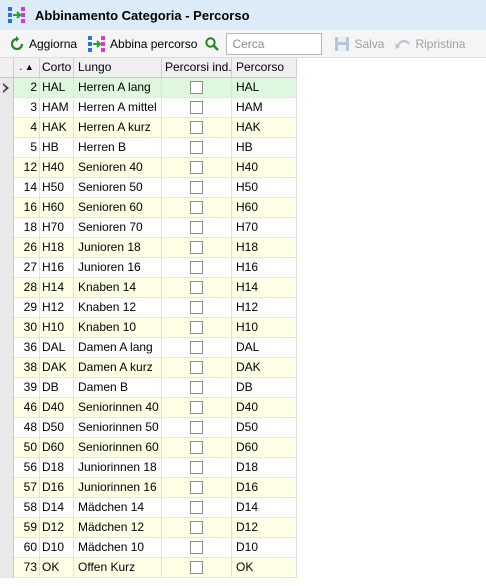 The width and height of the screenshot is (486, 586). Describe the element at coordinates (57, 428) in the screenshot. I see `cell-corto: D50` at that location.